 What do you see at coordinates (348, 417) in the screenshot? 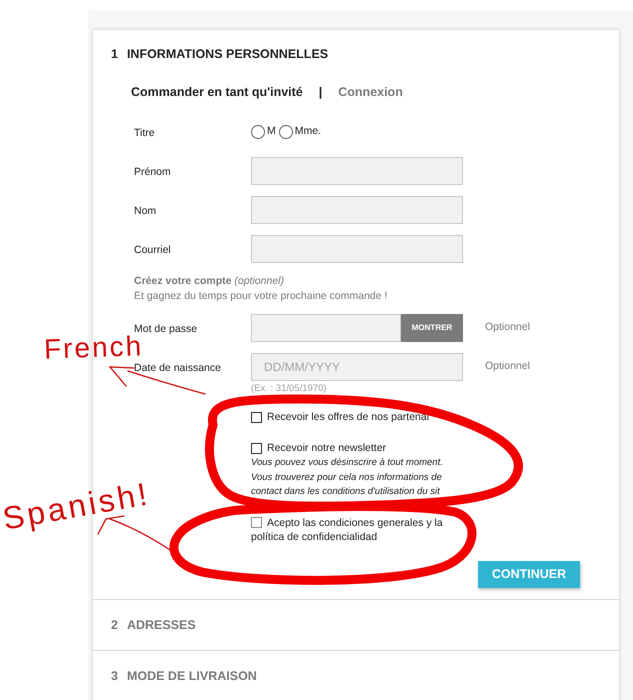
I see `checkbox-label: Recevoir les offres de nos partenai` at bounding box center [348, 417].